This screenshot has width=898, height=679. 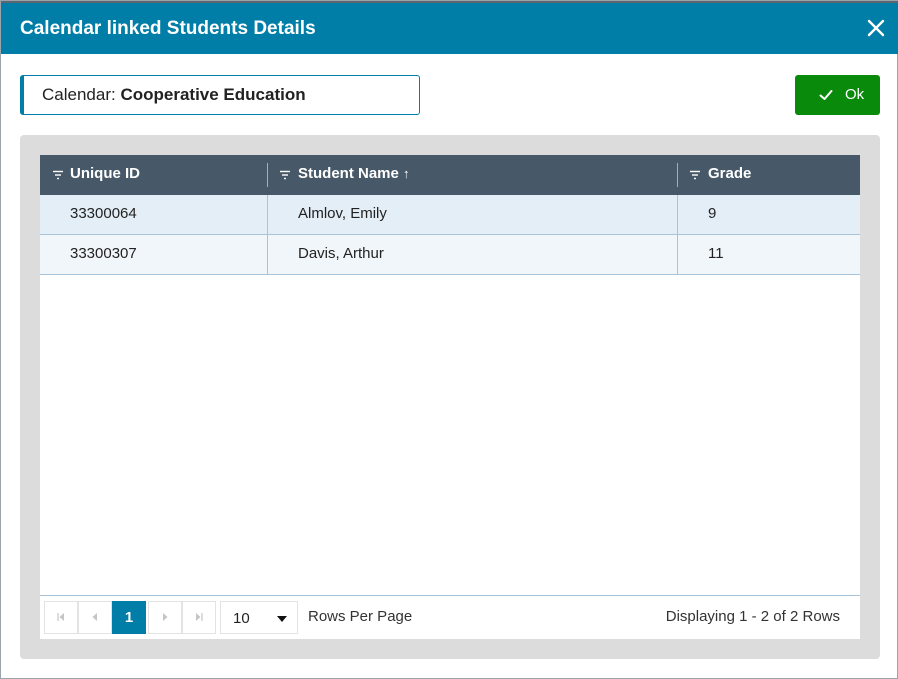 I want to click on page-size-value: 10, so click(x=241, y=618).